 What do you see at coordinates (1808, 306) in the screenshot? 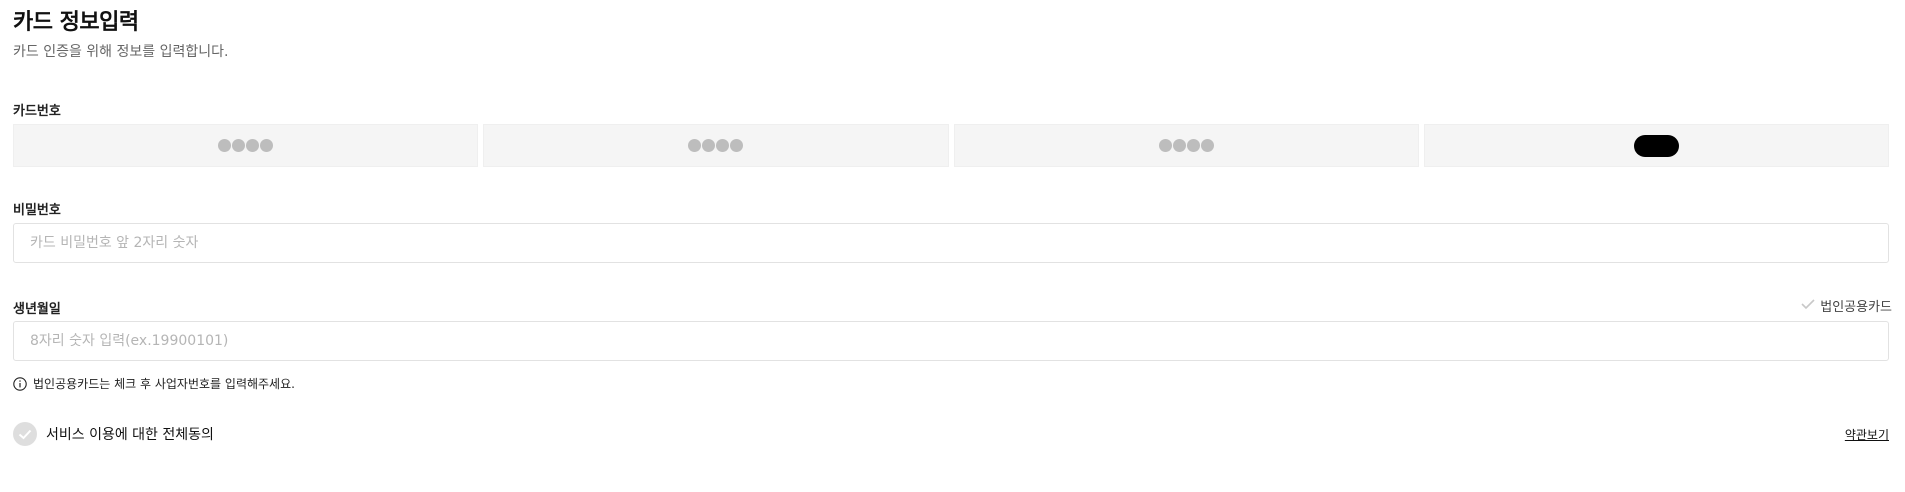
I see `check-icon` at bounding box center [1808, 306].